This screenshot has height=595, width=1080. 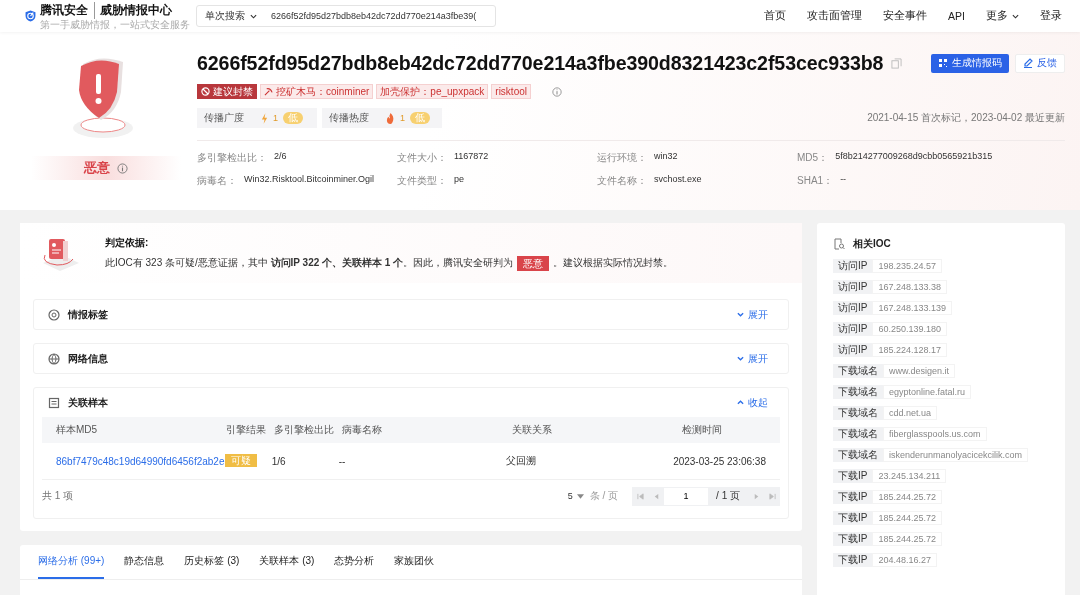 I want to click on threat-tag: 挖矿木马：coinminer, so click(x=317, y=91).